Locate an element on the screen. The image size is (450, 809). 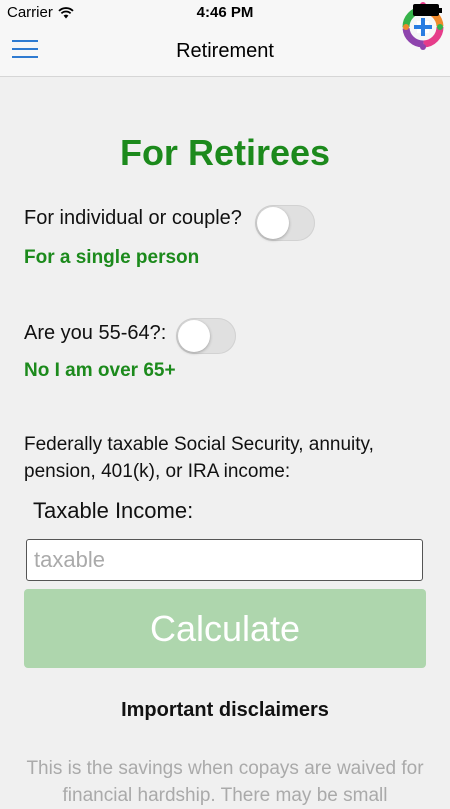
disclaimer-heading: Important disclaimers is located at coordinates (225, 710).